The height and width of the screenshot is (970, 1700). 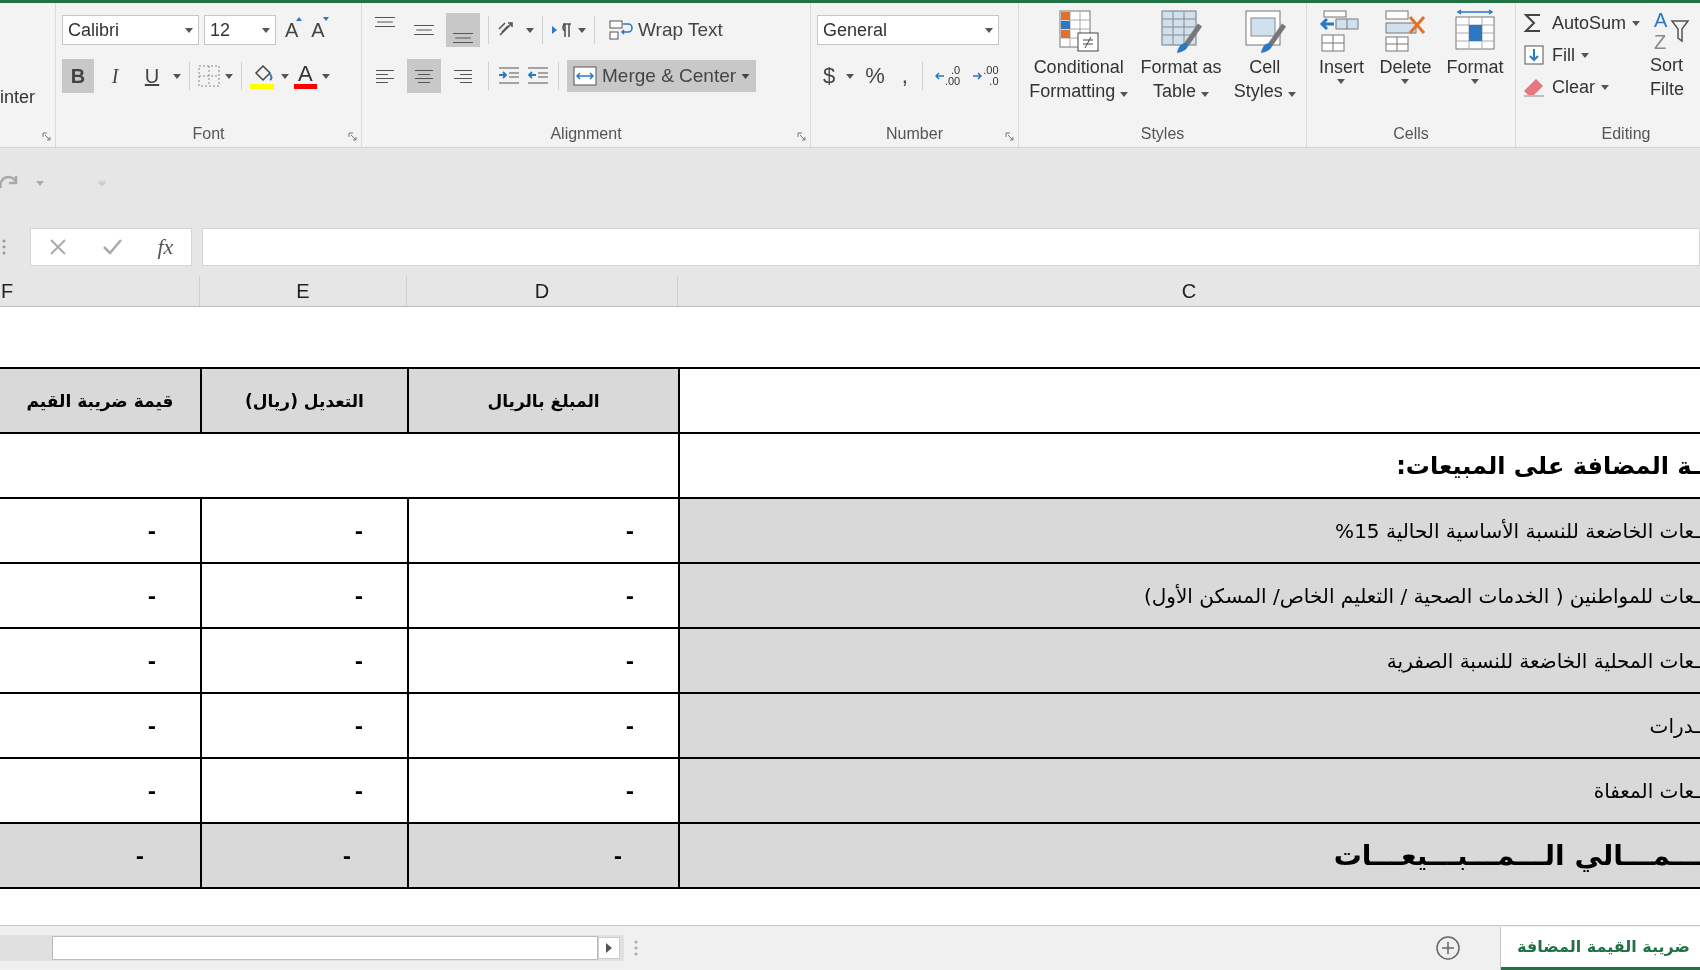 What do you see at coordinates (130, 30) in the screenshot?
I see `font-name-field: Calibri` at bounding box center [130, 30].